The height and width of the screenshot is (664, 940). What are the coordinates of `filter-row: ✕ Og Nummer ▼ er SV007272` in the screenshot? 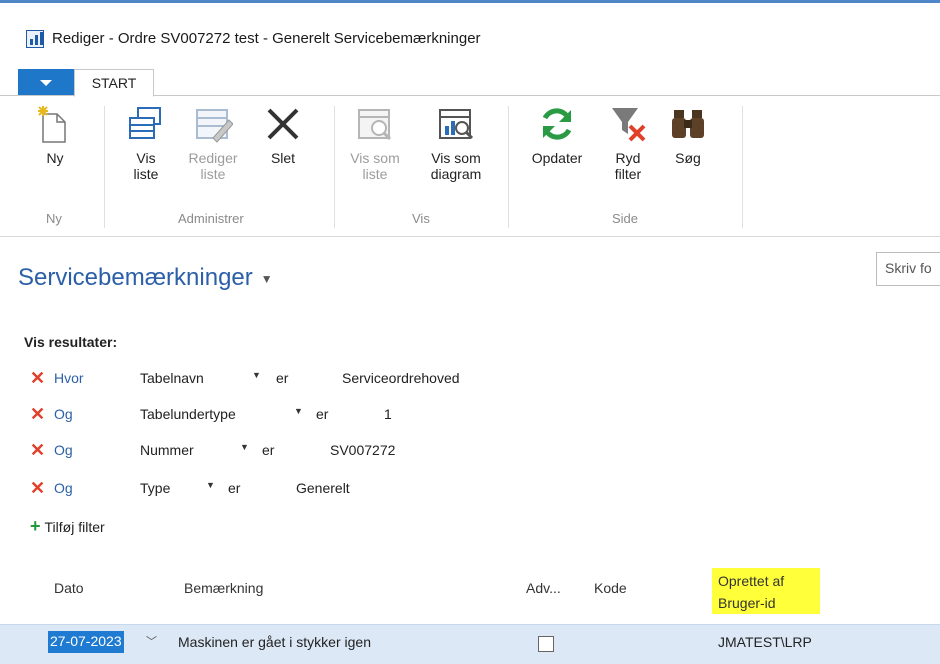 It's located at (280, 453).